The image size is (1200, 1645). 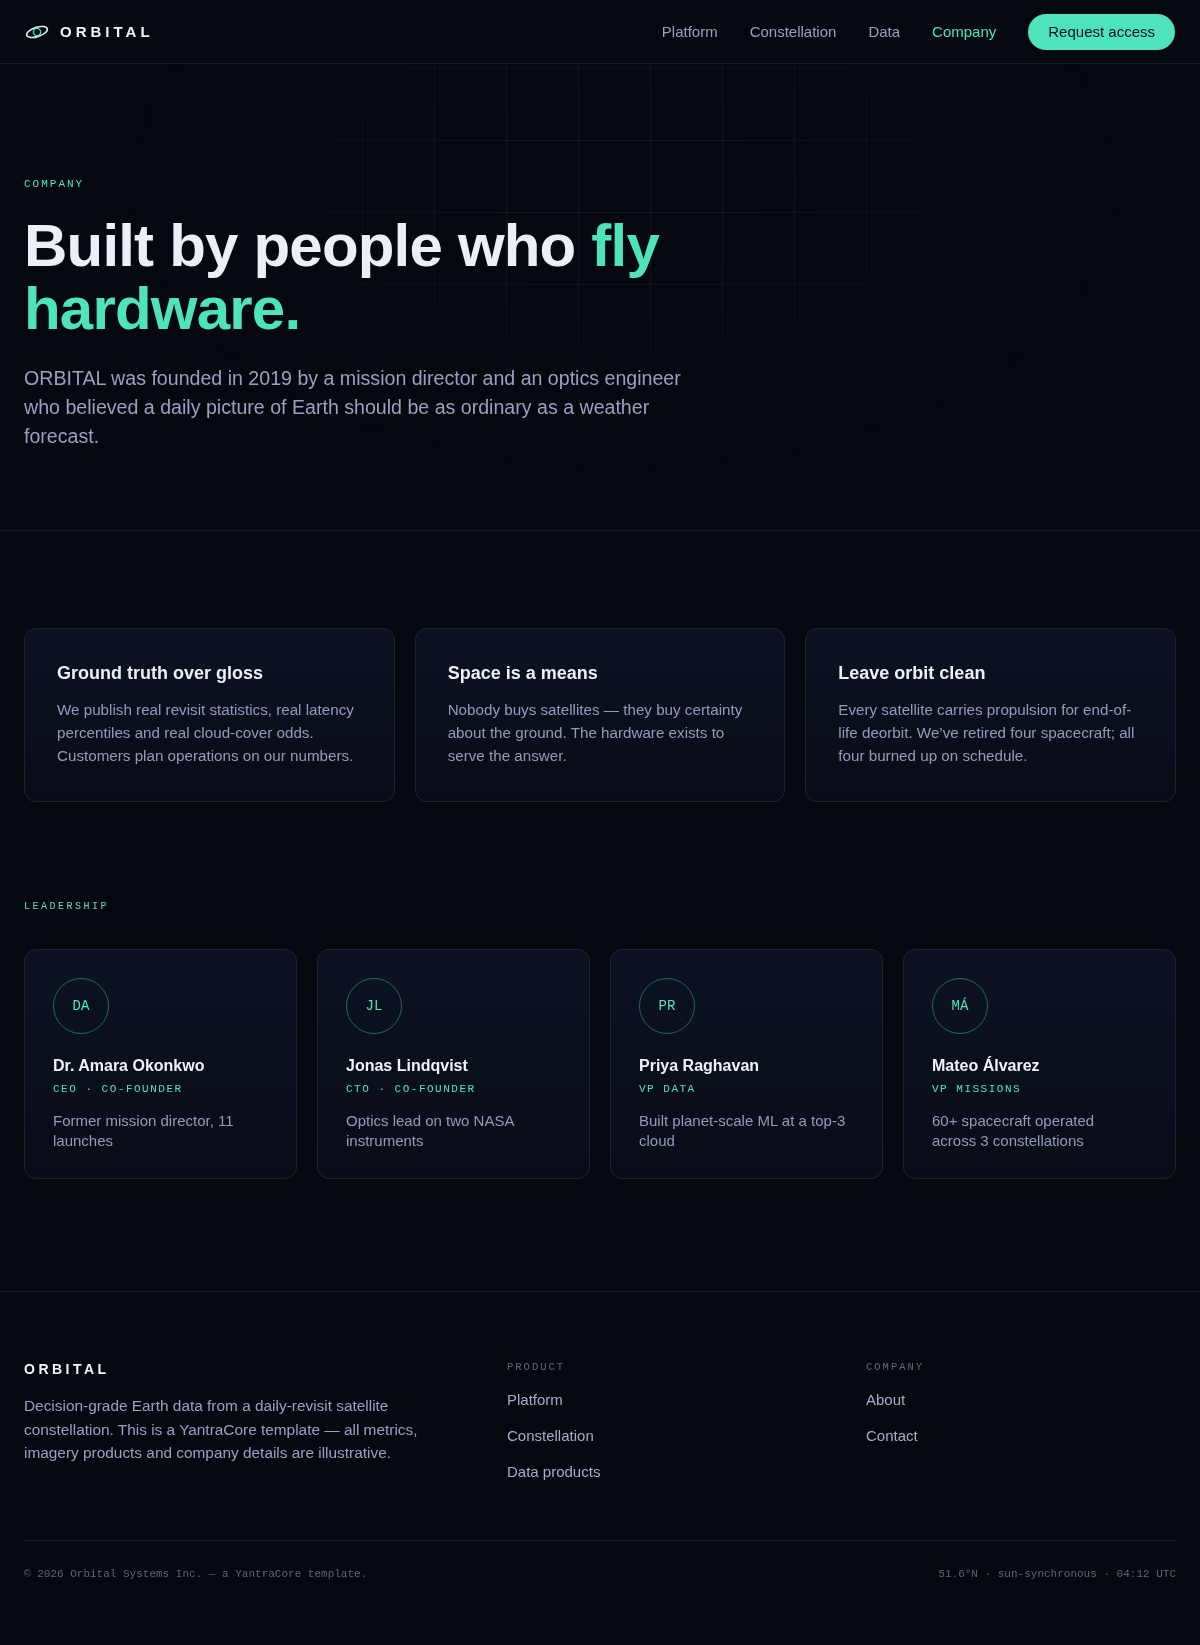 I want to click on leader-bio: 60+ spacecraft operated across 3 constellations, so click(x=1014, y=1131).